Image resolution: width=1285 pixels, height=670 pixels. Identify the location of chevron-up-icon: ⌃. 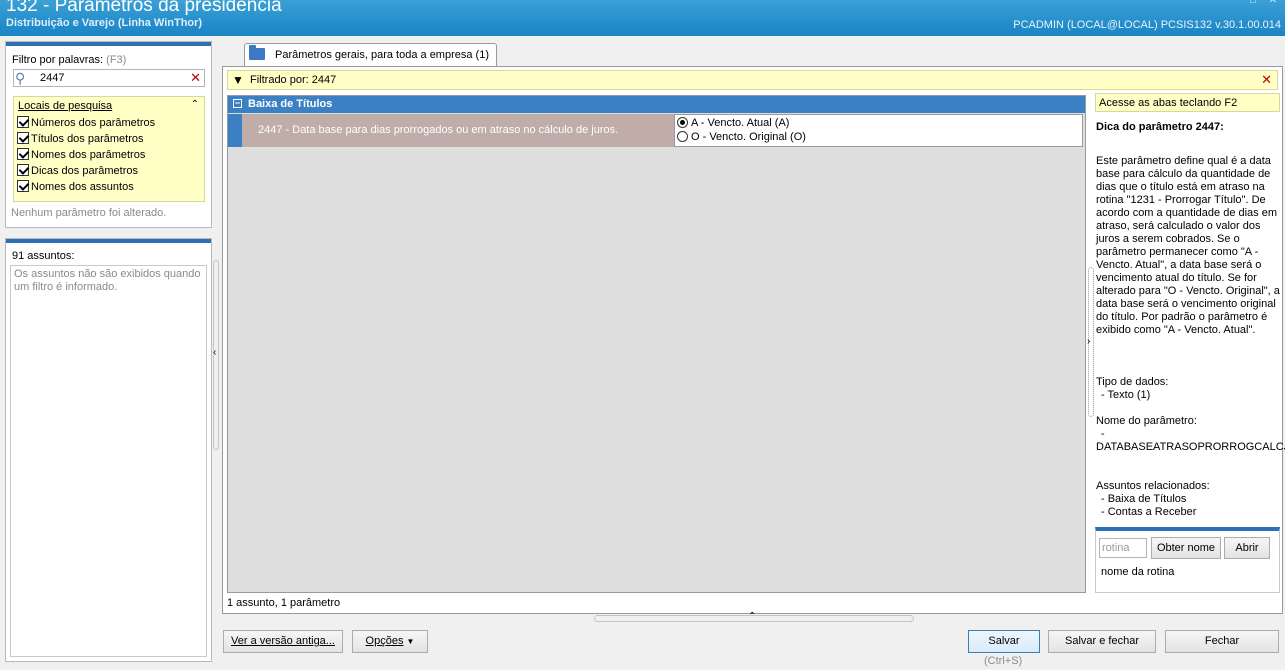
(752, 616).